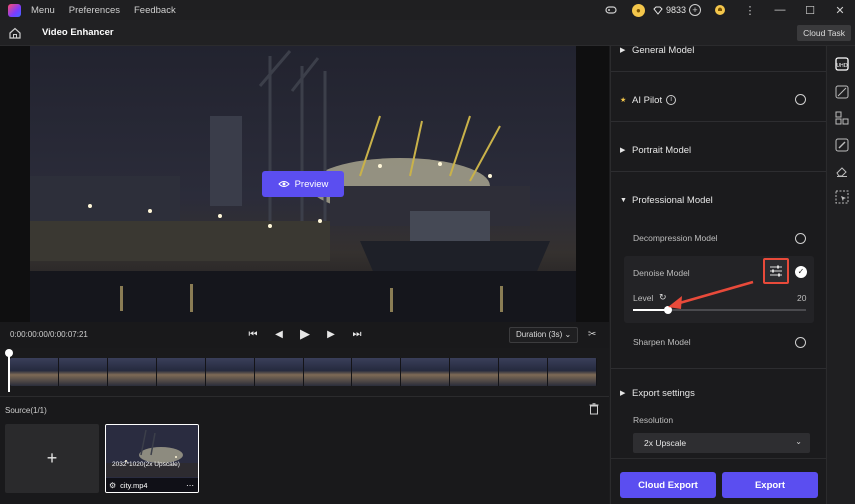  Describe the element at coordinates (539, 334) in the screenshot. I see `duration-label: Duration (3s)` at that location.